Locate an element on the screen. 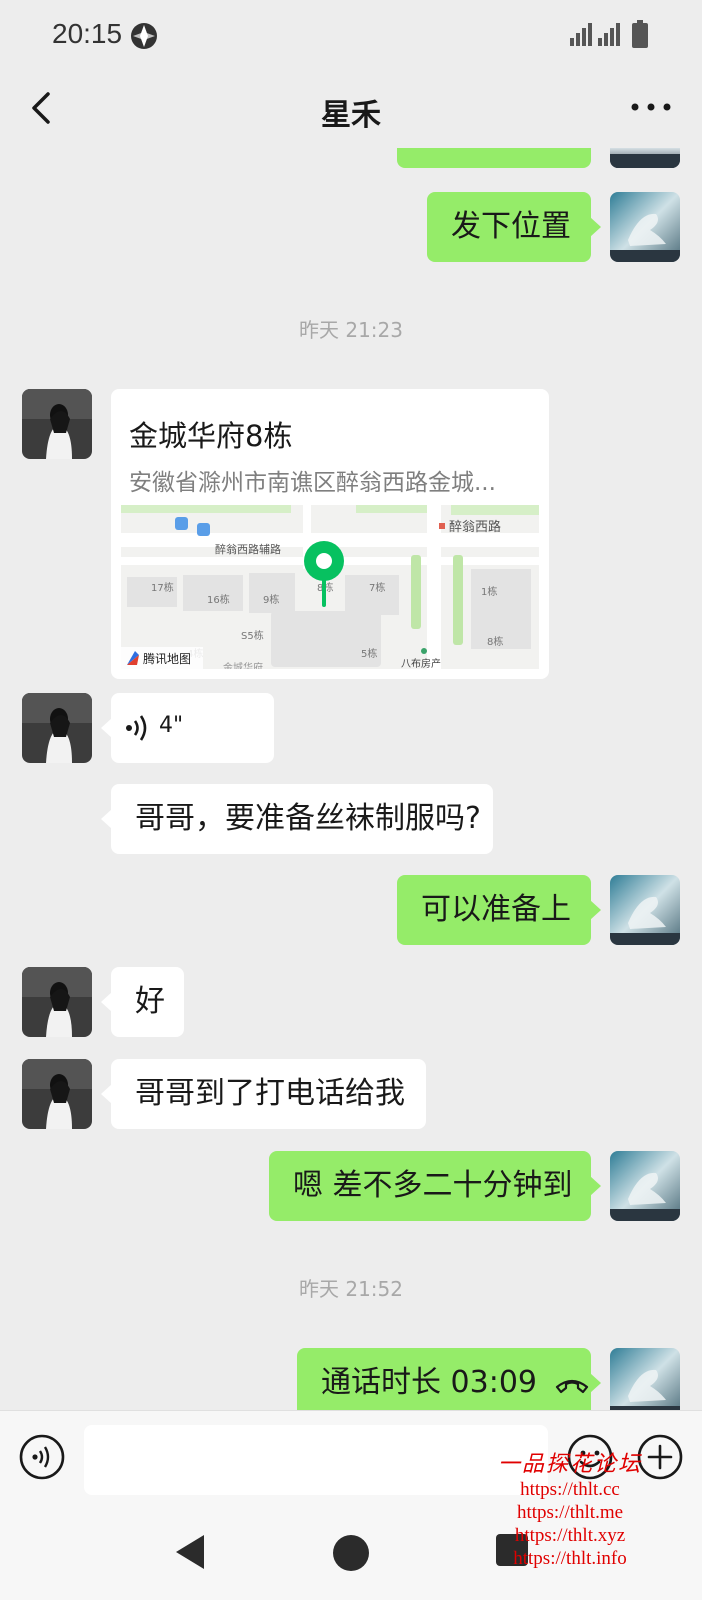 This screenshot has height=1600, width=702. app-notification-icon is located at coordinates (144, 36).